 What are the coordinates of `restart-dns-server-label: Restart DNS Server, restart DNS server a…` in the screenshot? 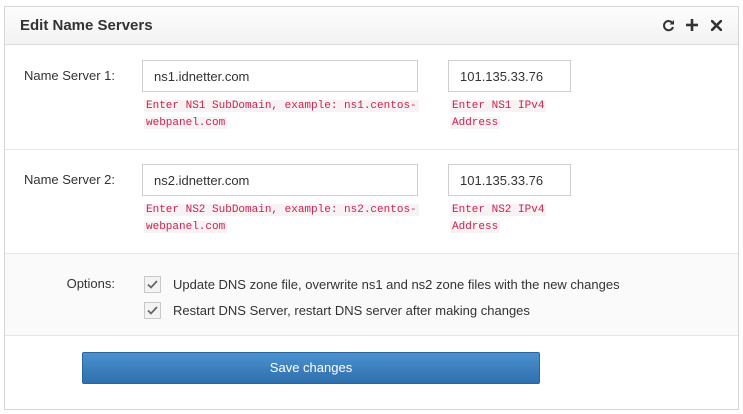 It's located at (351, 310).